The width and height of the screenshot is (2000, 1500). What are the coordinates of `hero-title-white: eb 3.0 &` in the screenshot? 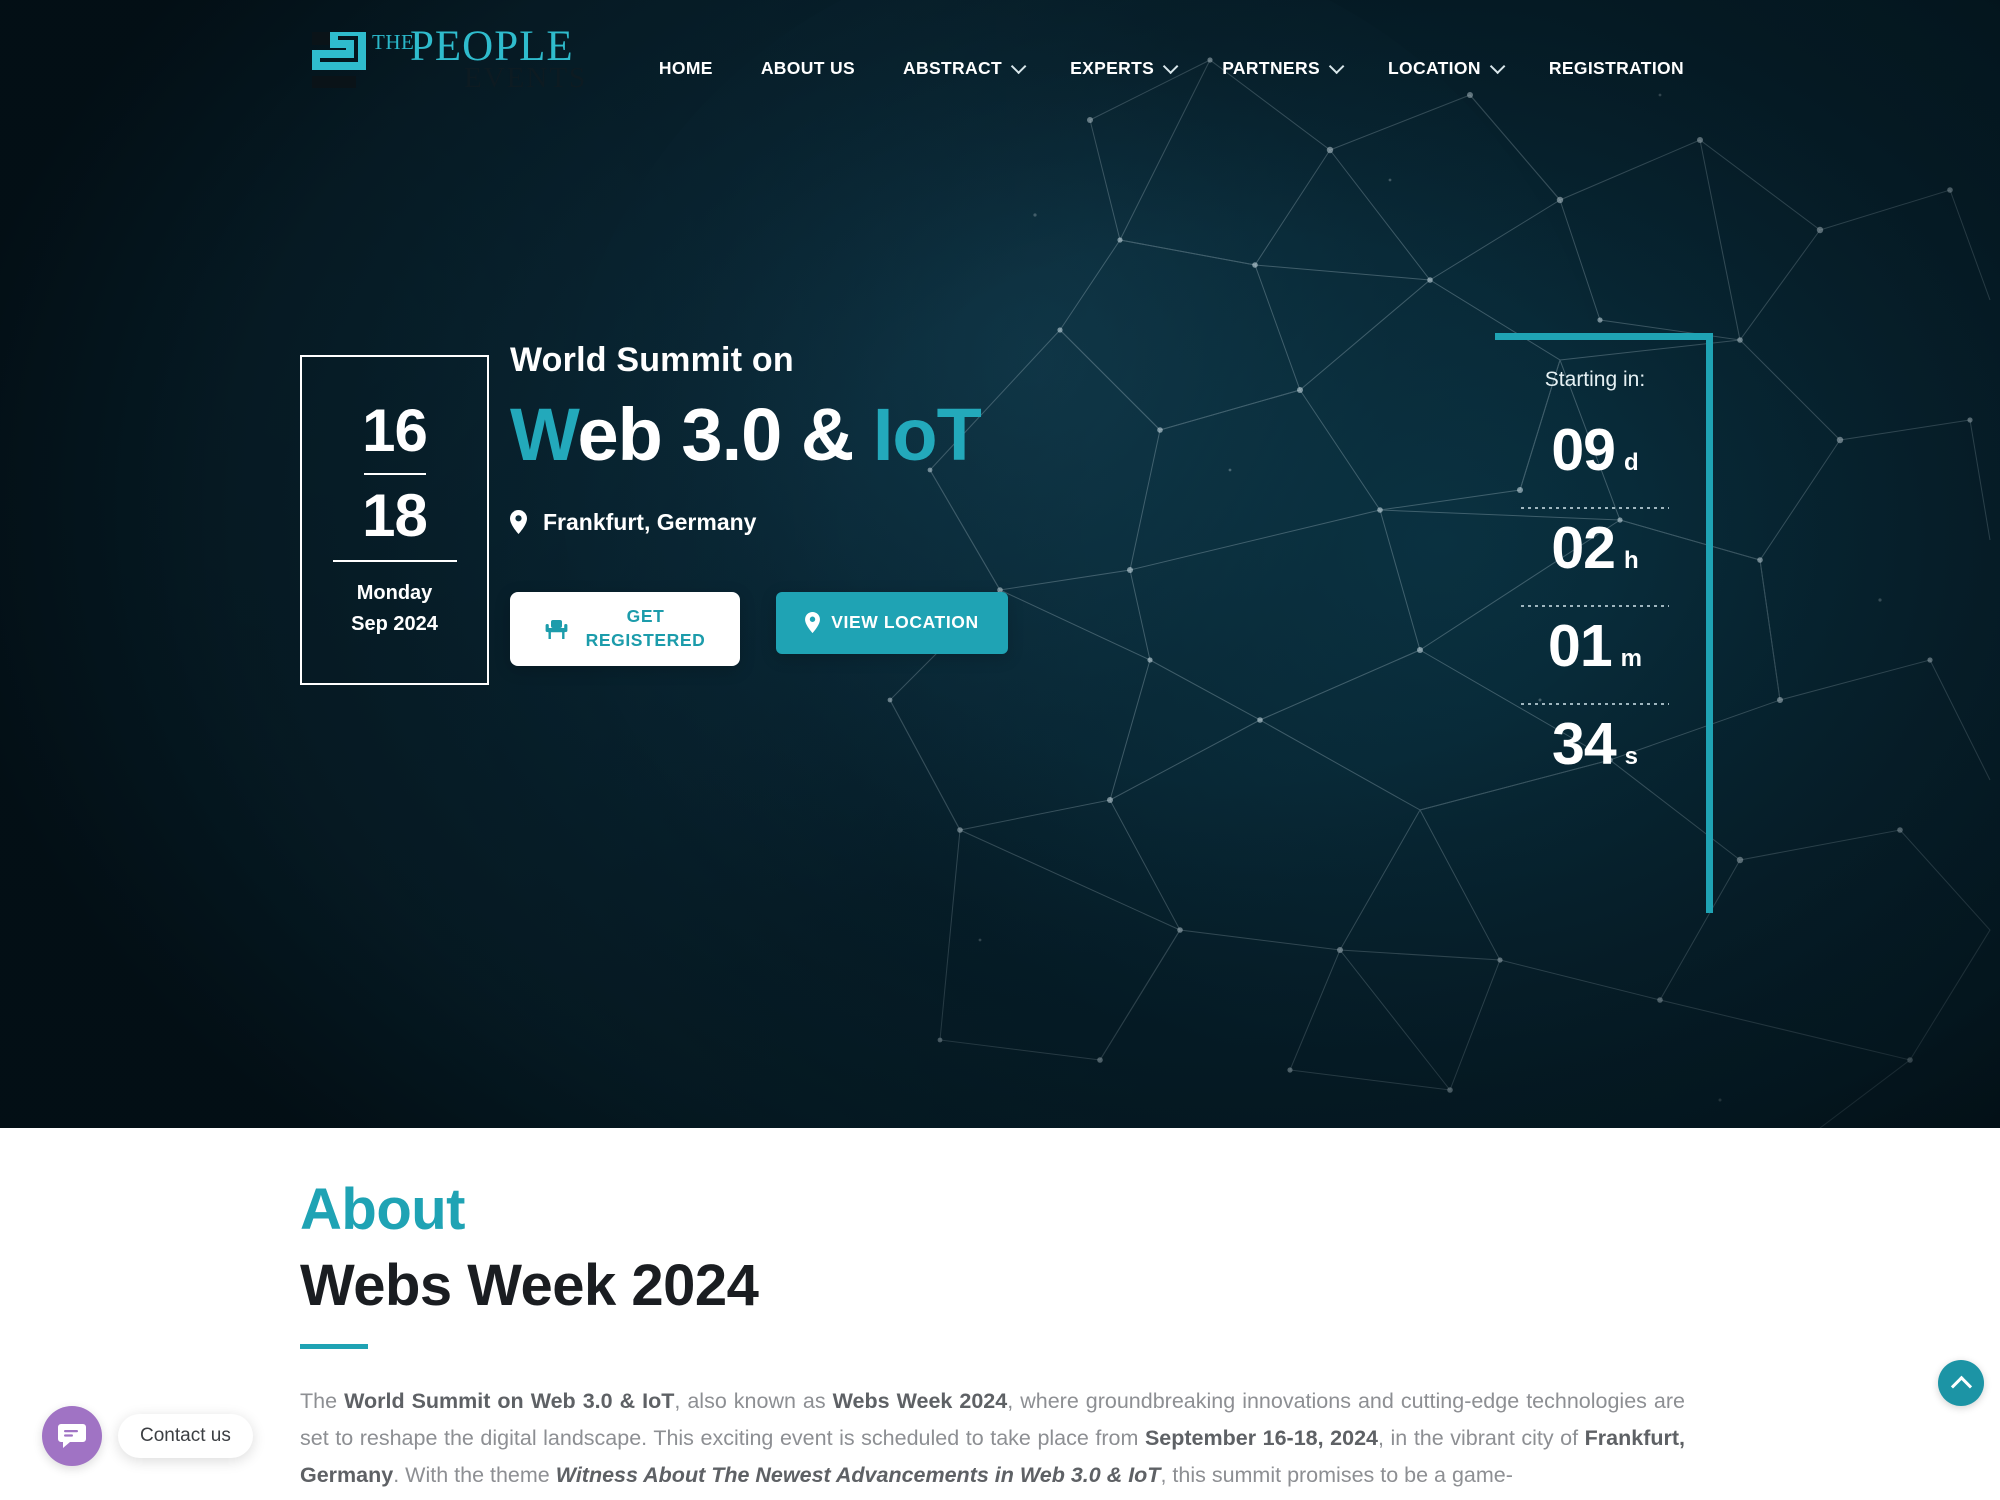 It's located at (716, 434).